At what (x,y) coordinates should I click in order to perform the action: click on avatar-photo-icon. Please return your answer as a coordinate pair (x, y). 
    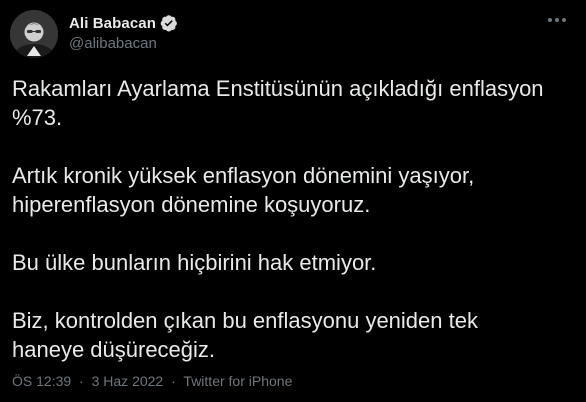
    Looking at the image, I should click on (34, 34).